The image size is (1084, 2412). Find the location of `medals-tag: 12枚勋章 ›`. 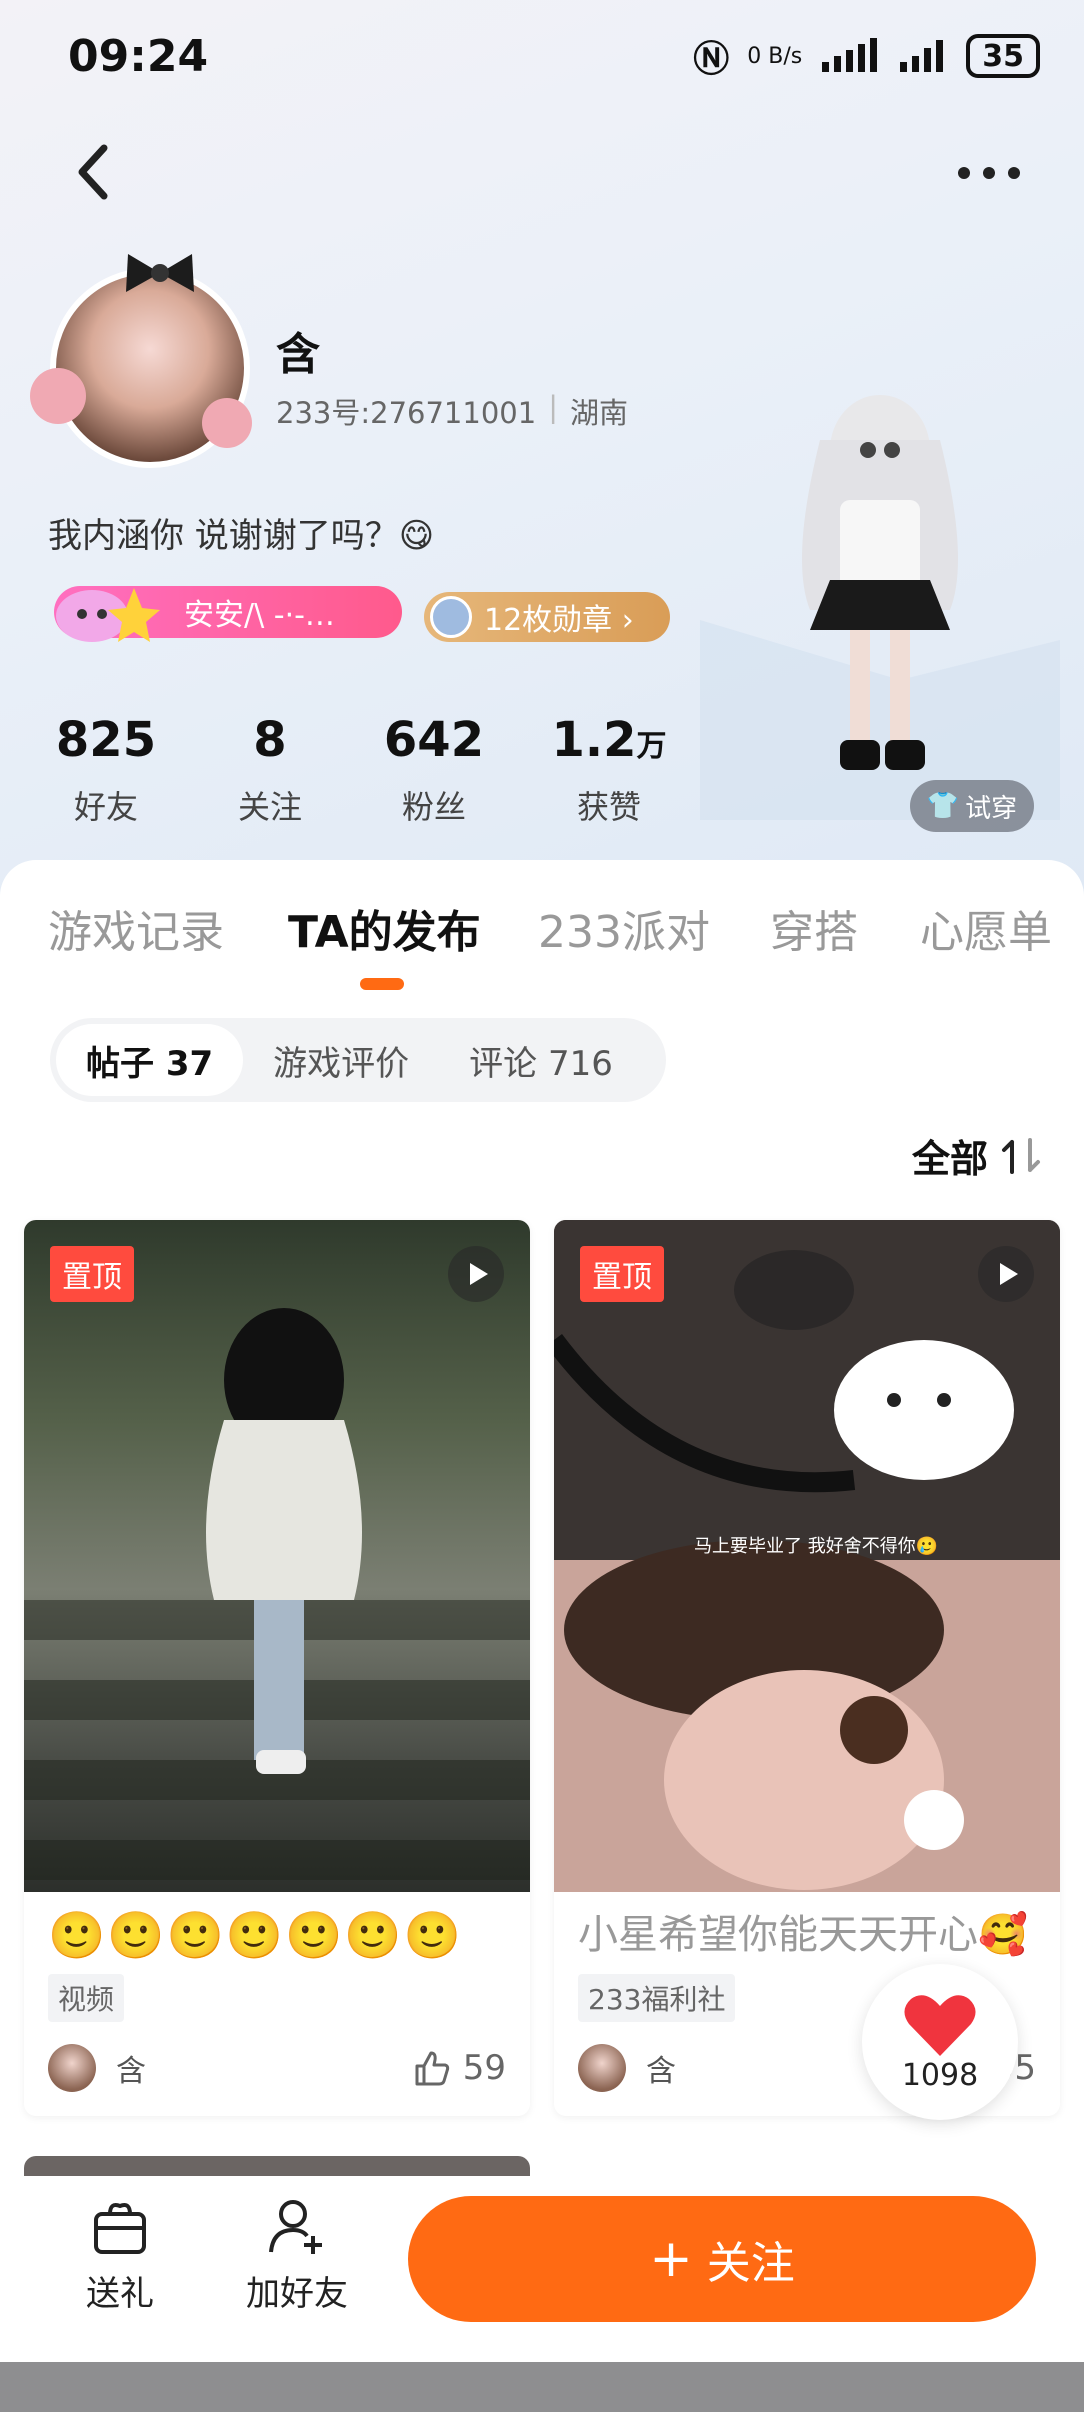

medals-tag: 12枚勋章 › is located at coordinates (547, 617).